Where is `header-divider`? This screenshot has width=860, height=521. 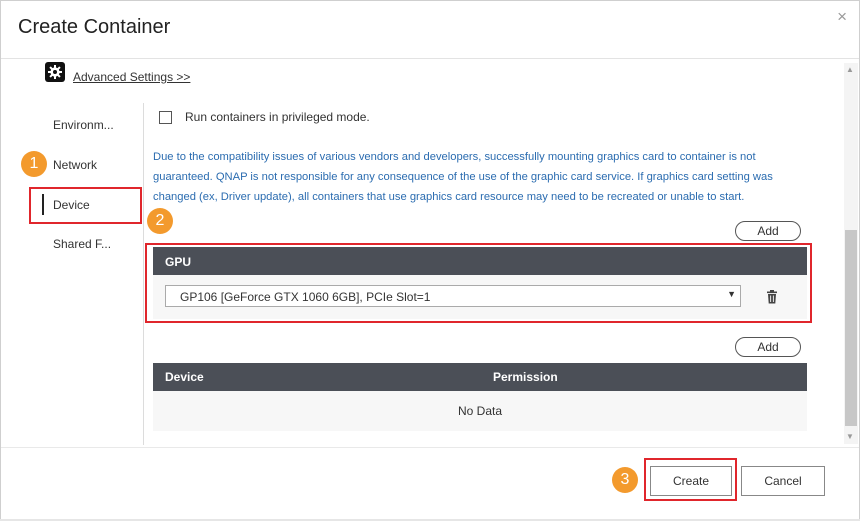
header-divider is located at coordinates (430, 58).